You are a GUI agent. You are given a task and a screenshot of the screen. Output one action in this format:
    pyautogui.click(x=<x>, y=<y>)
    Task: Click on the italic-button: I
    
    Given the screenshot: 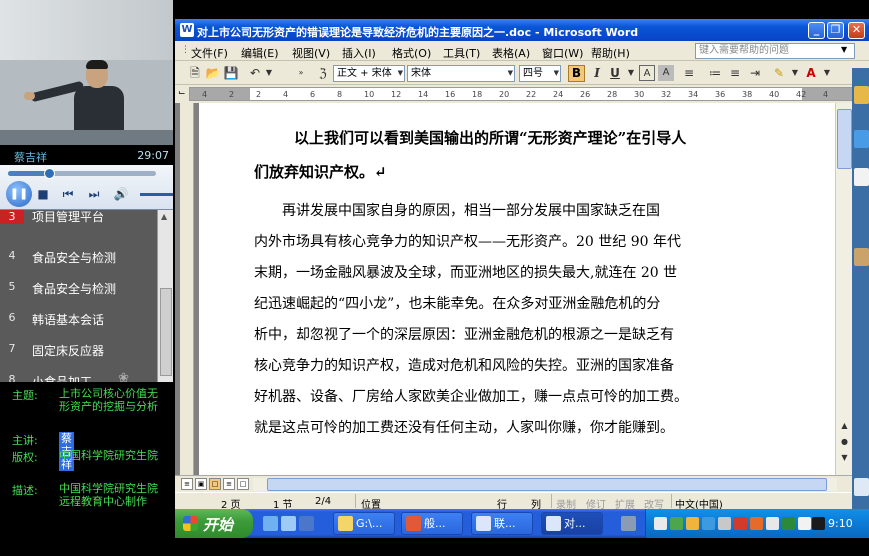 What is the action you would take?
    pyautogui.click(x=597, y=73)
    